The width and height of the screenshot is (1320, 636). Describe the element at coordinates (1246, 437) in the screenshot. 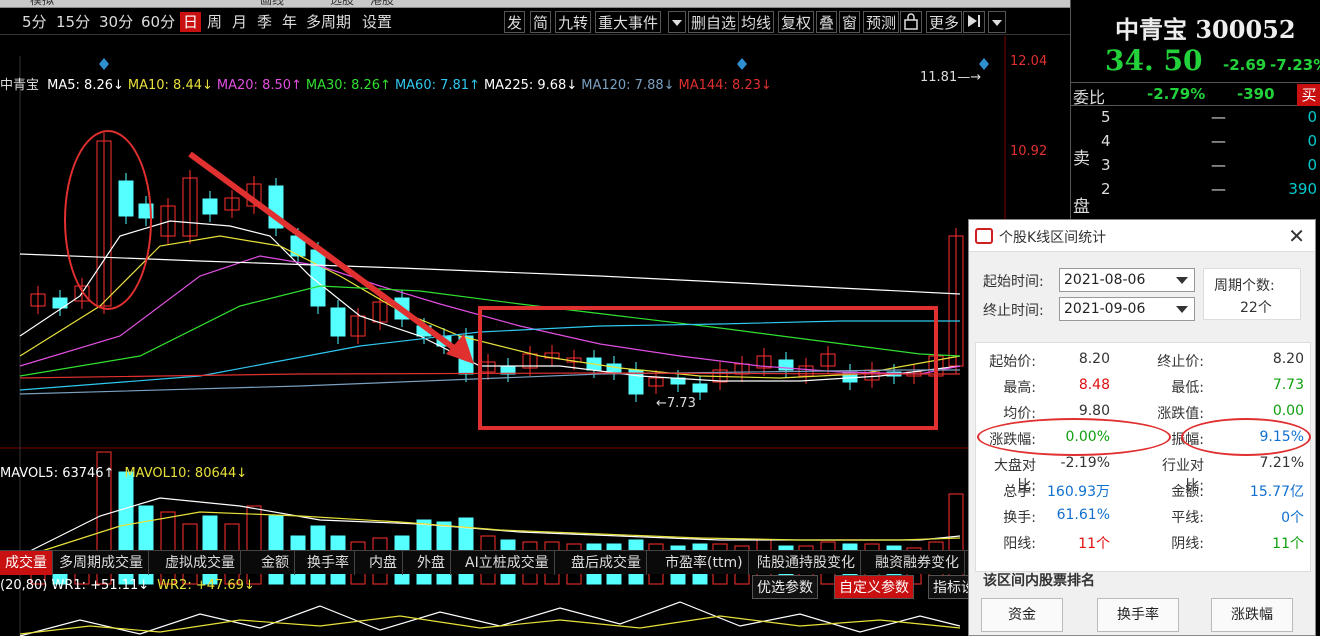

I see `annotation-circle-amplitude` at that location.